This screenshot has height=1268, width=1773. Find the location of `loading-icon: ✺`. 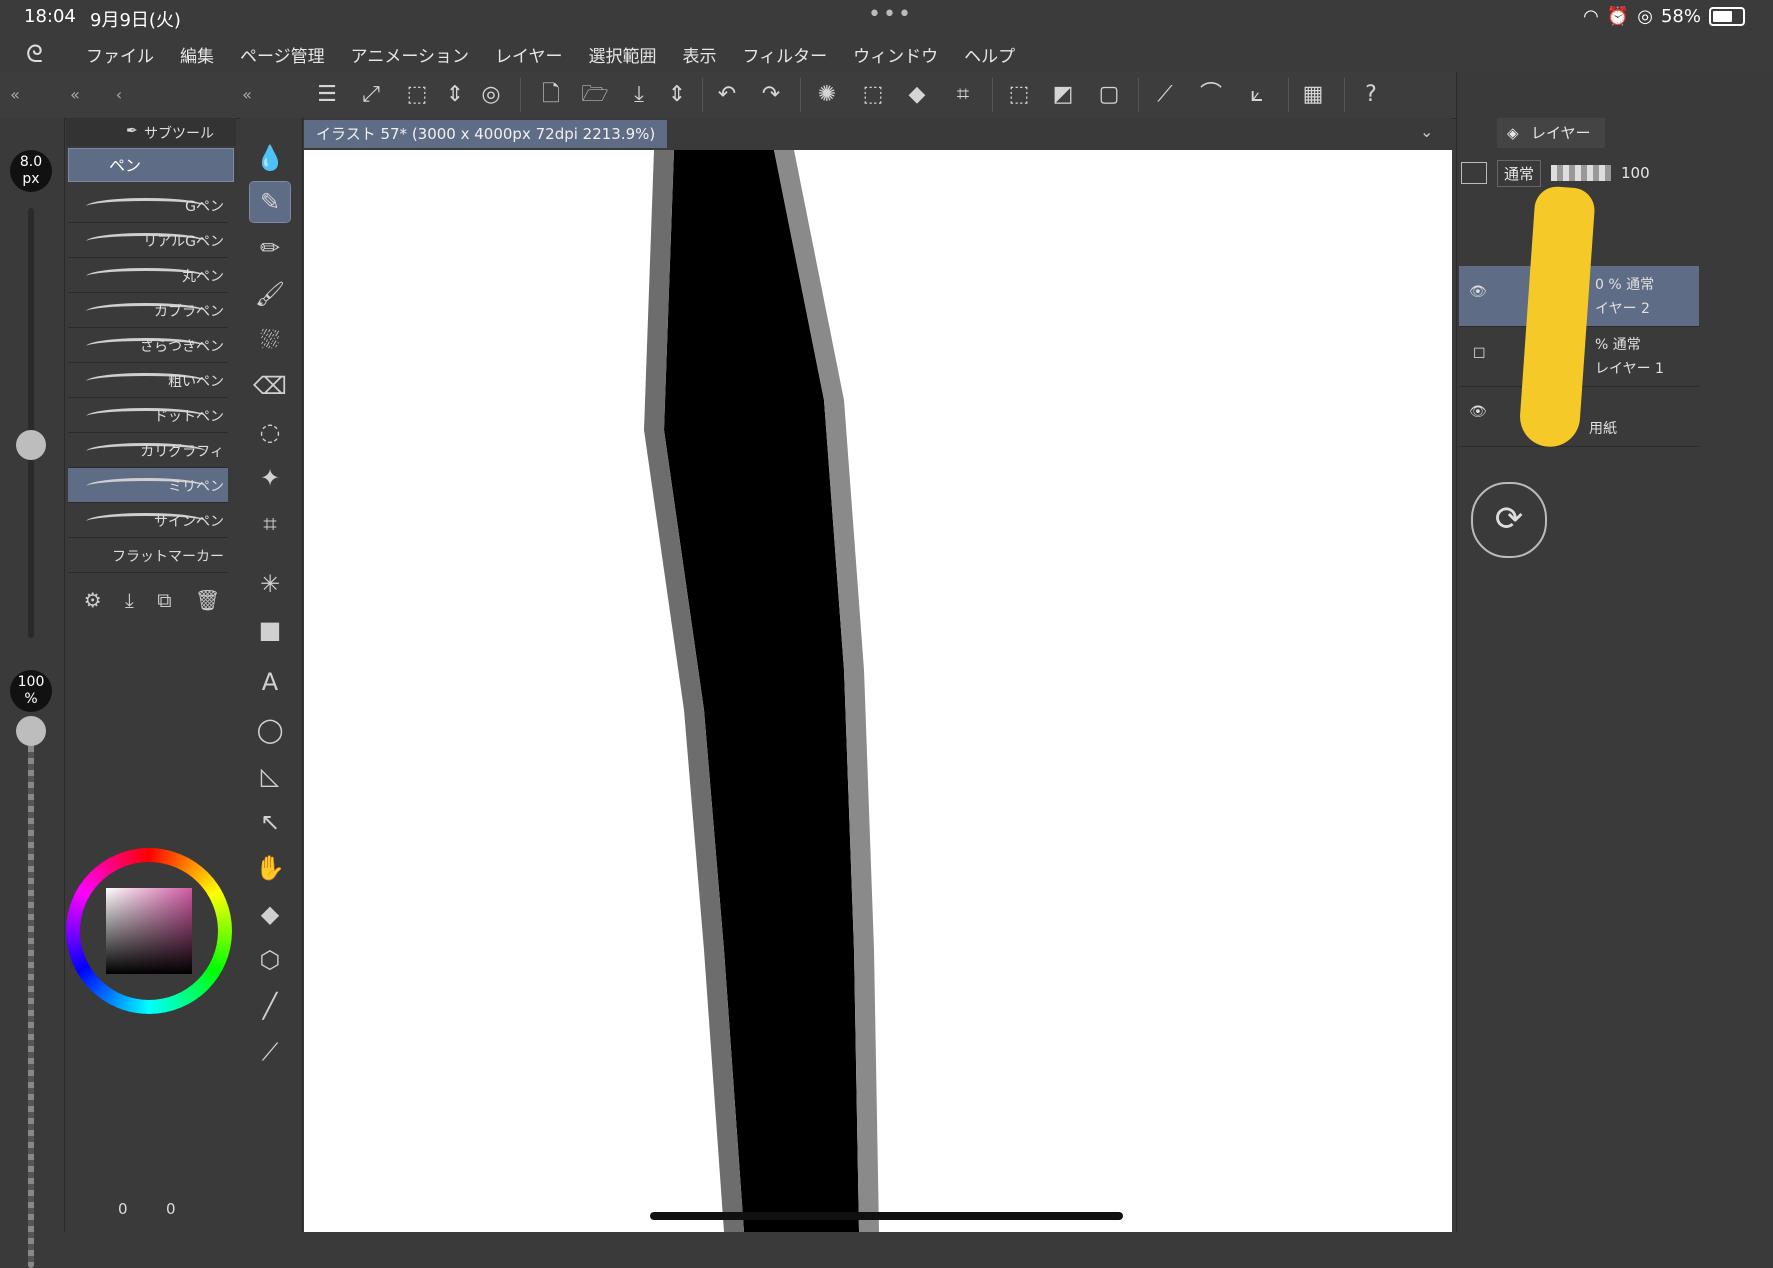

loading-icon: ✺ is located at coordinates (827, 95).